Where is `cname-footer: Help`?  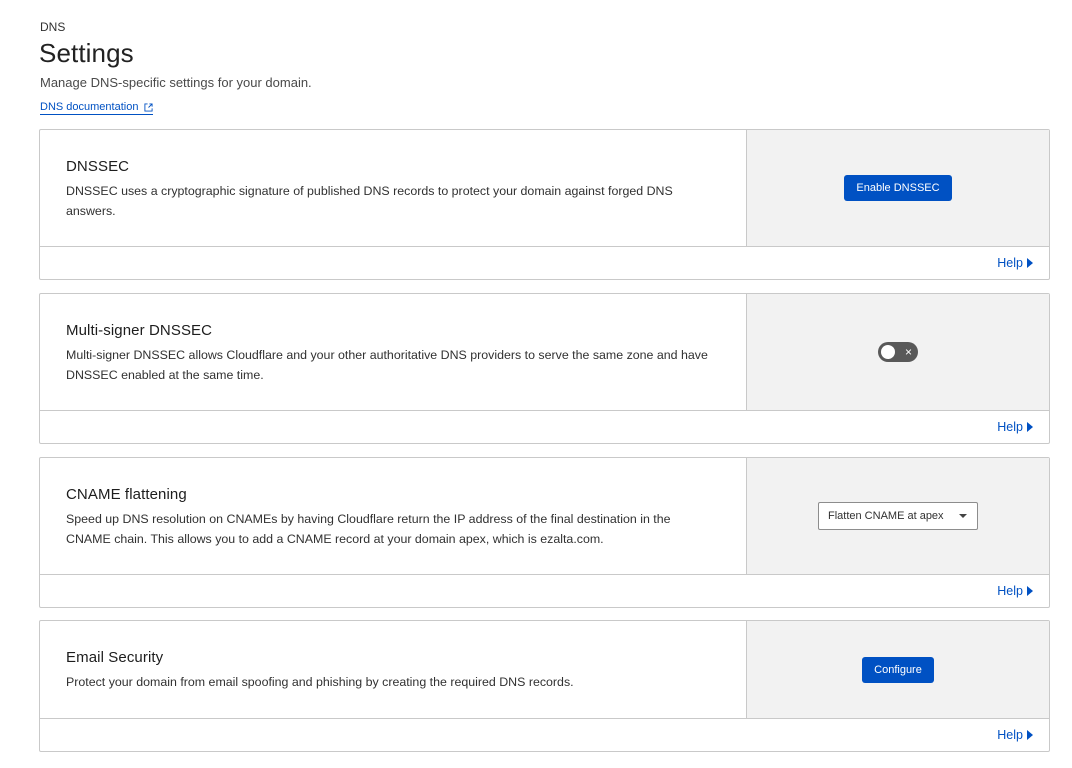
cname-footer: Help is located at coordinates (544, 591).